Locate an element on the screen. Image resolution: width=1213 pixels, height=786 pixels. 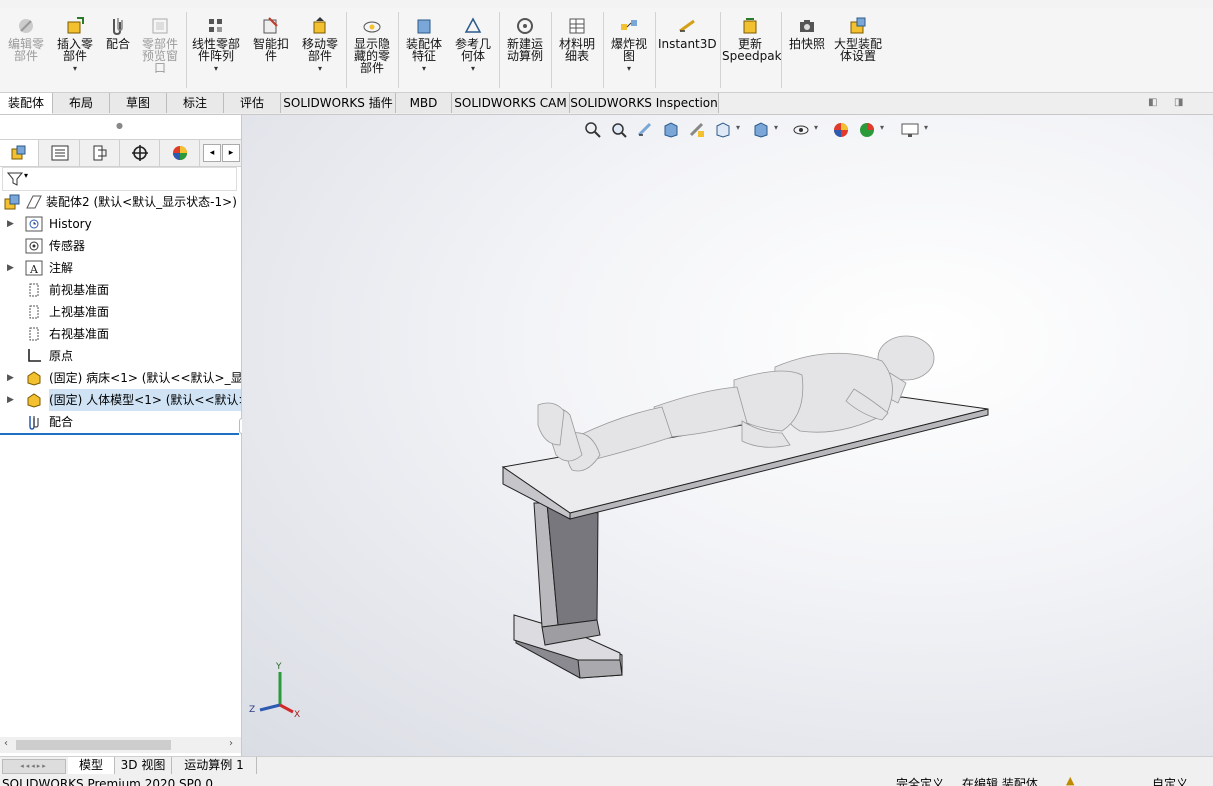
coordinate-triad: Y Z X is located at coordinates (274, 691).